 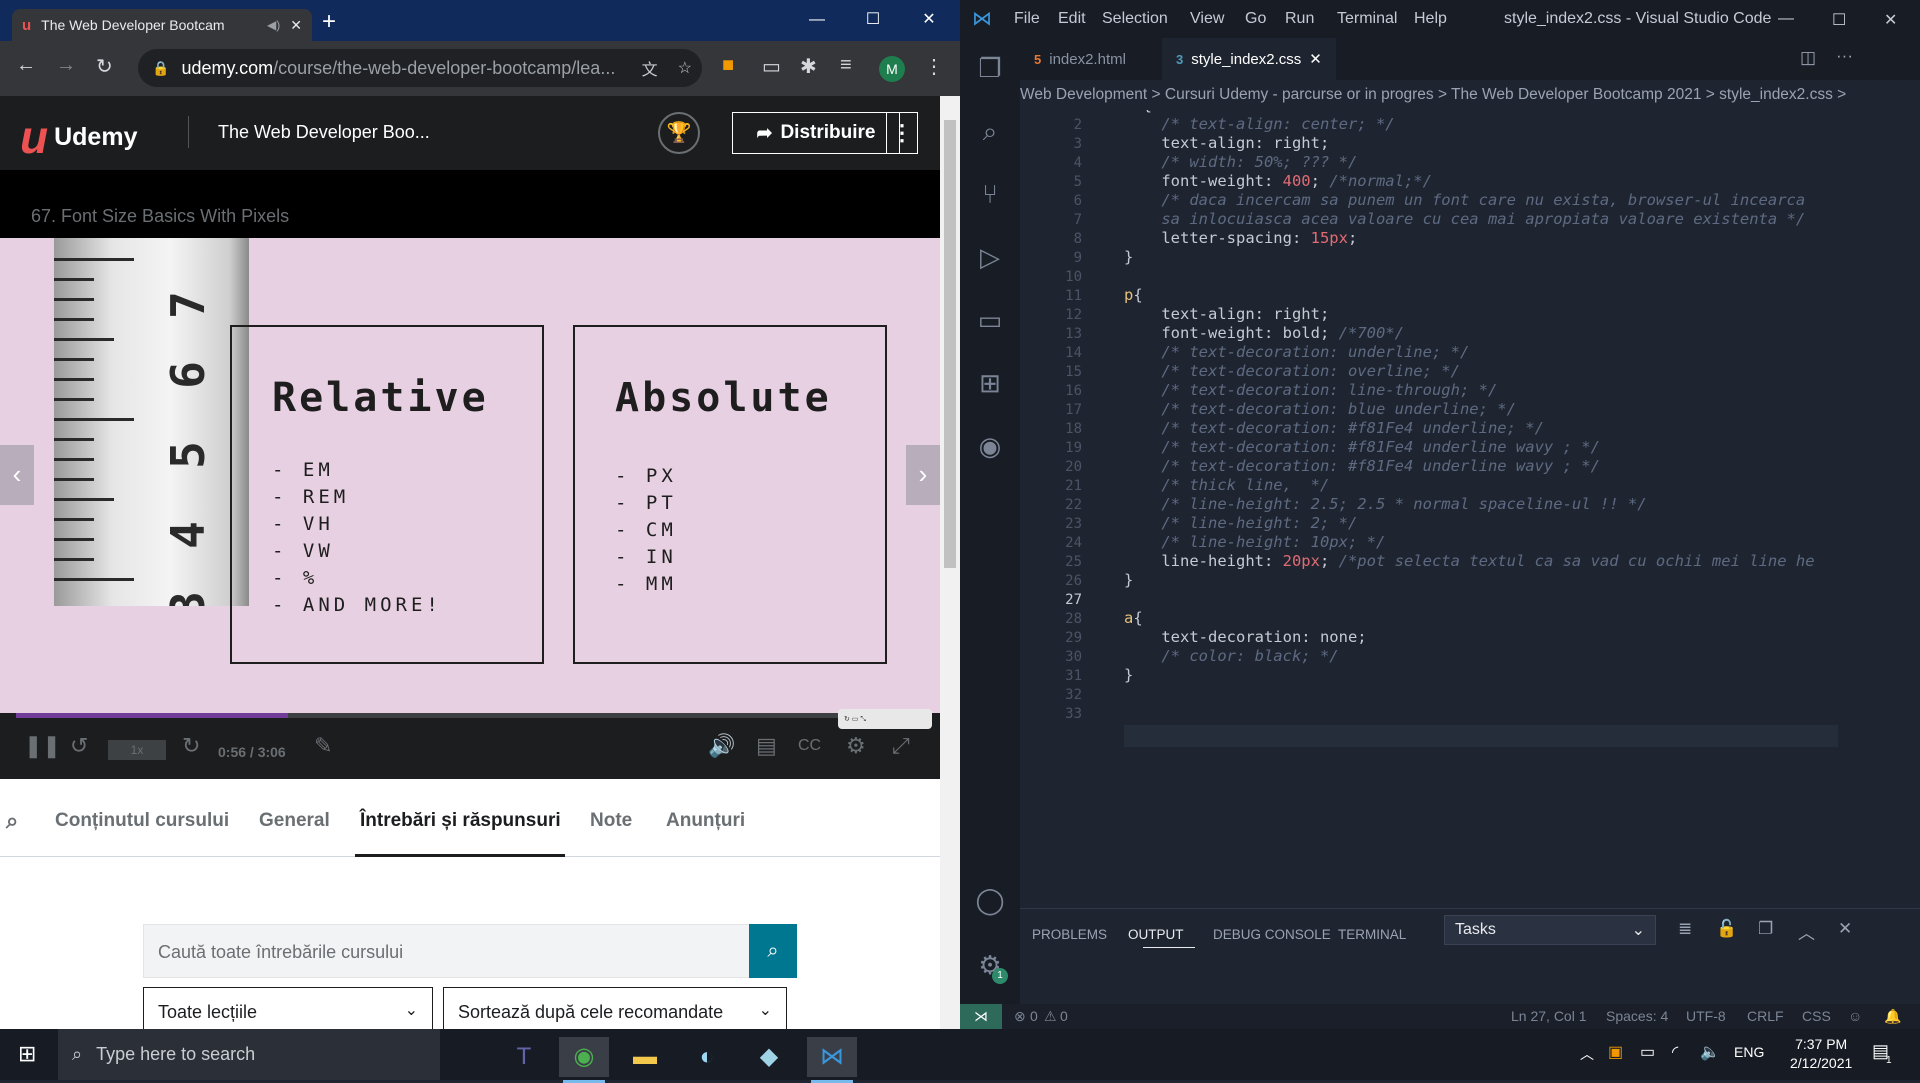 I want to click on new-tab-button: +, so click(x=329, y=22).